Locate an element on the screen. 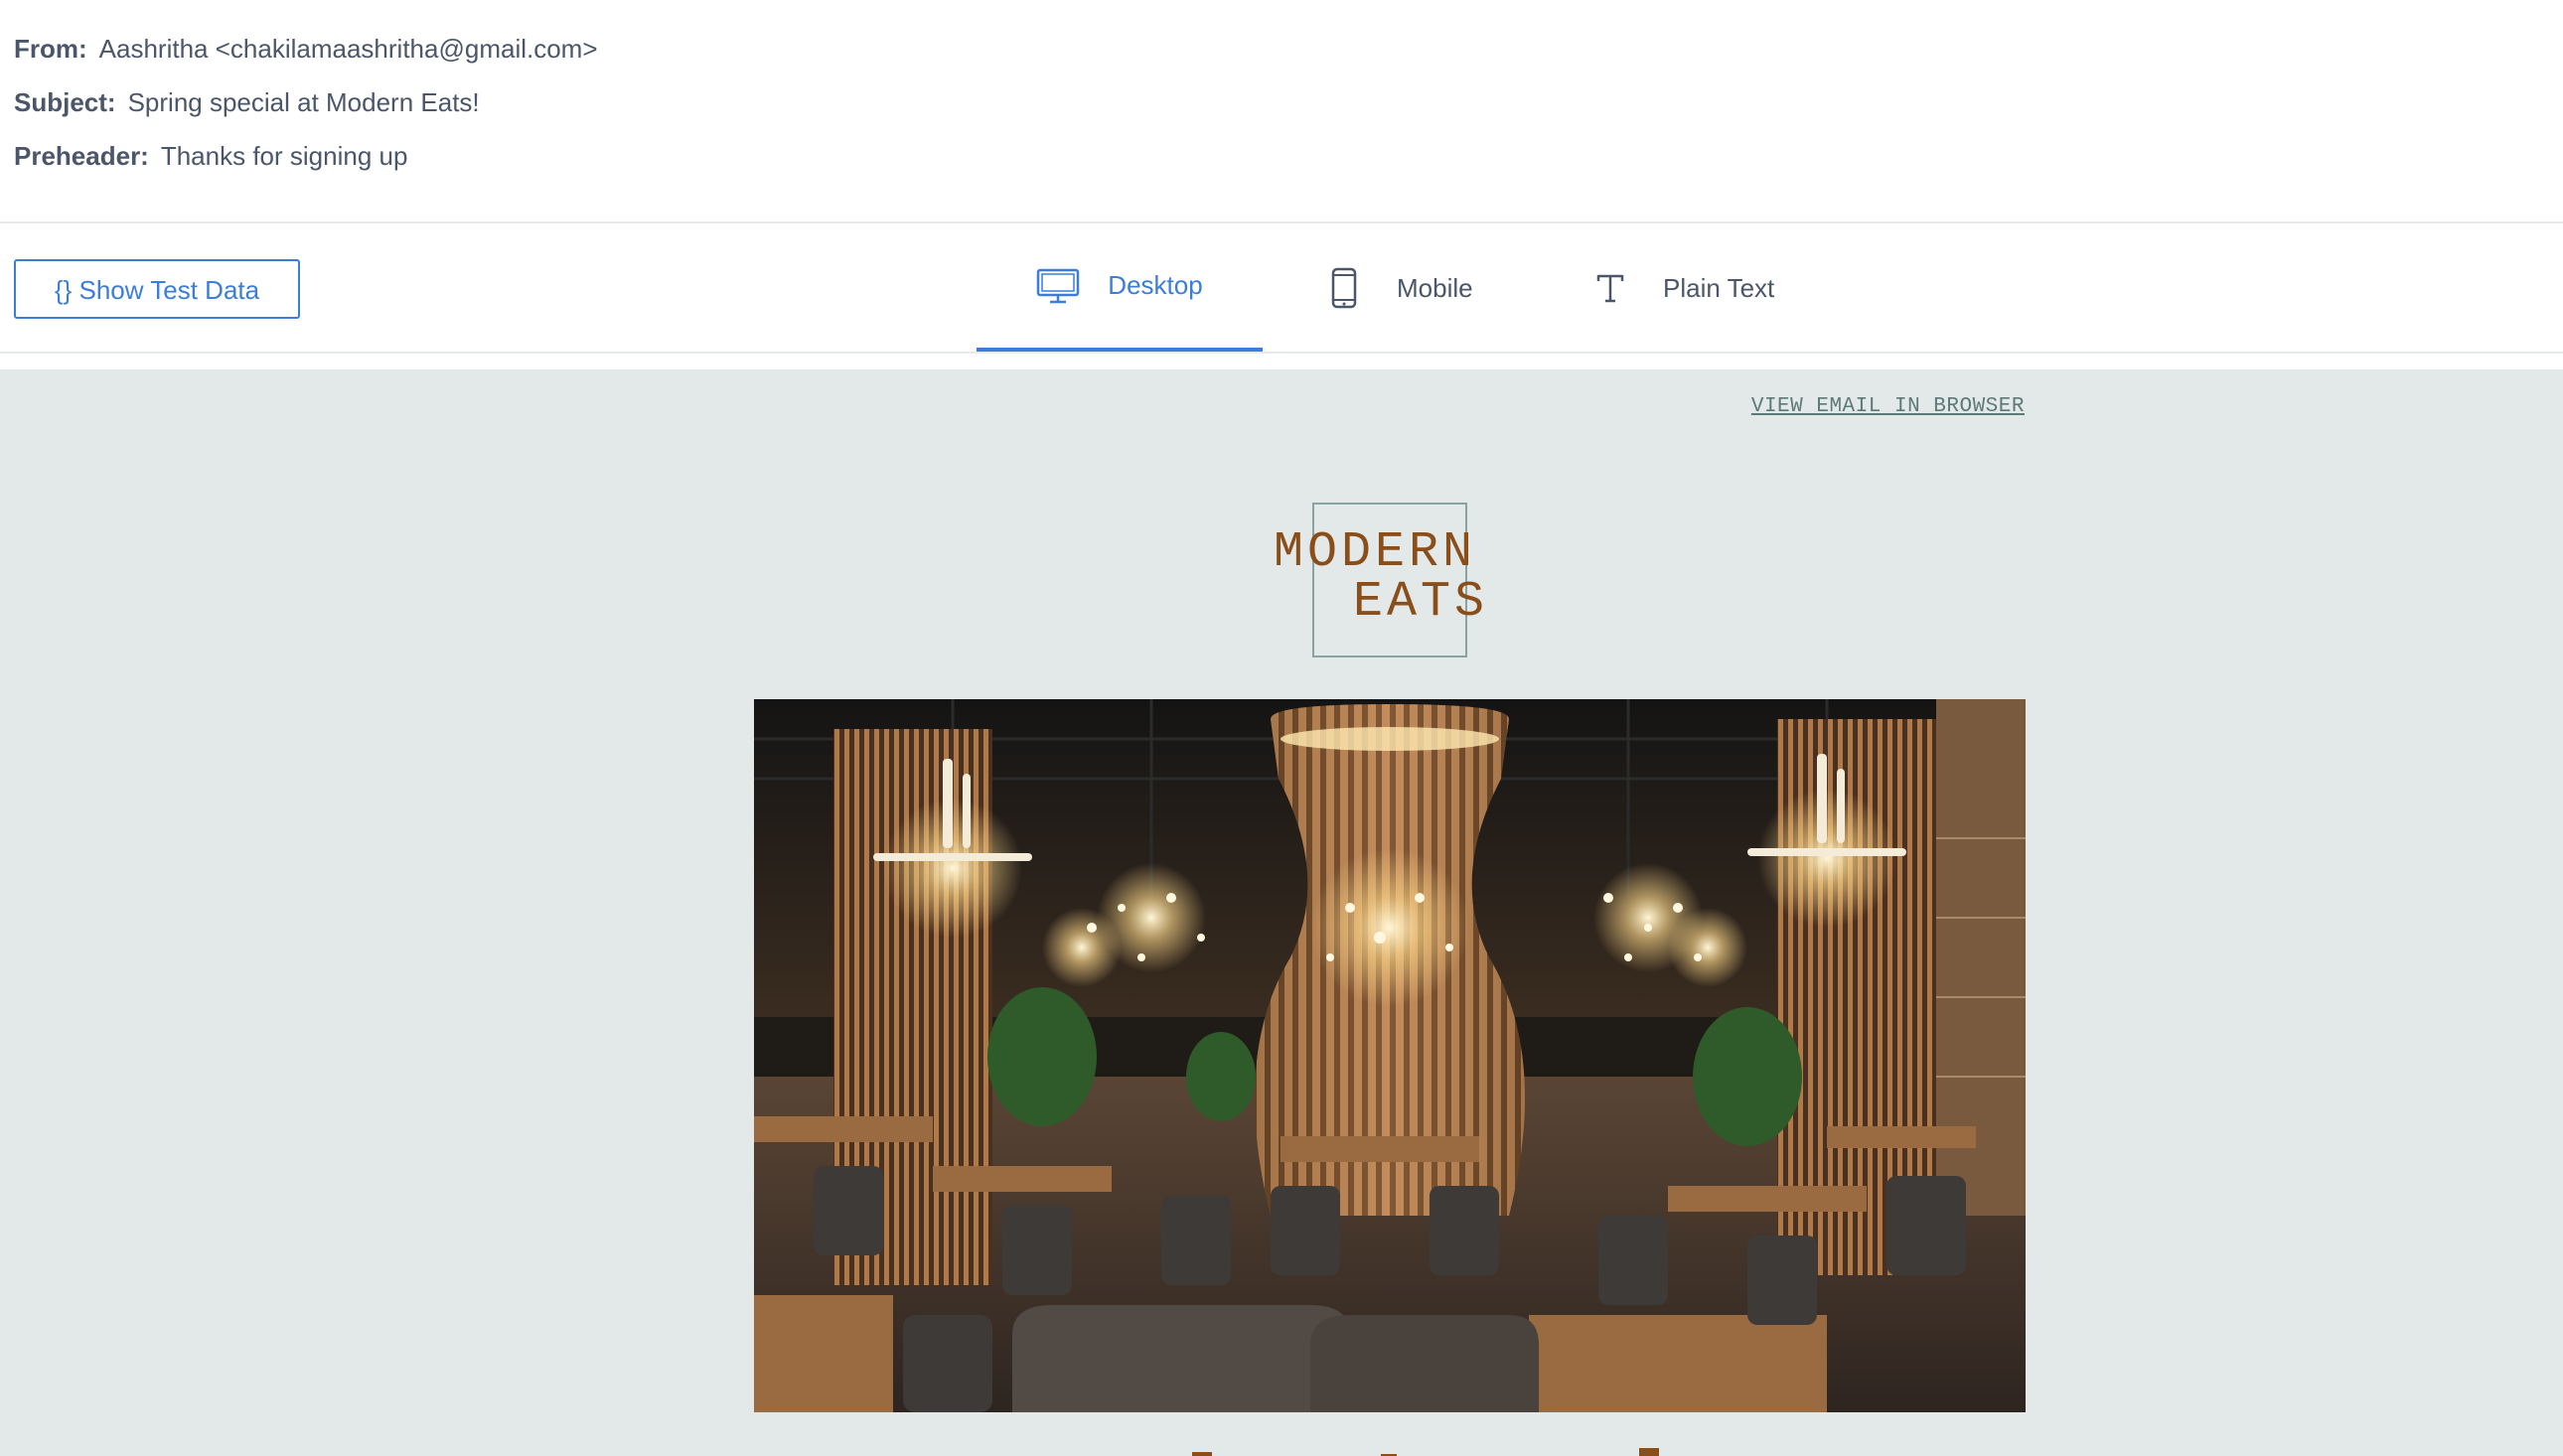  tab-plain-text: Plain Text is located at coordinates (1703, 288).